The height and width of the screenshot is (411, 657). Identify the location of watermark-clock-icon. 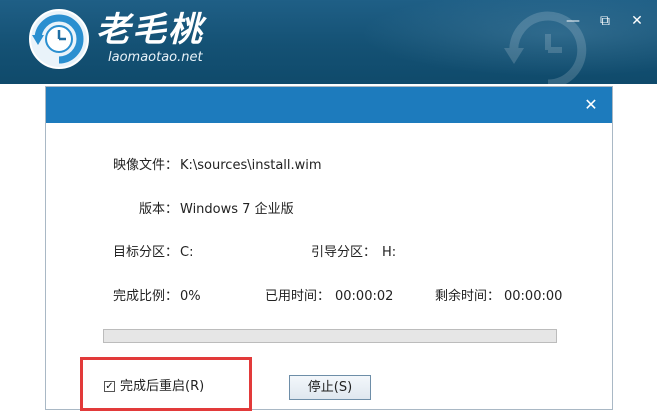
(545, 47).